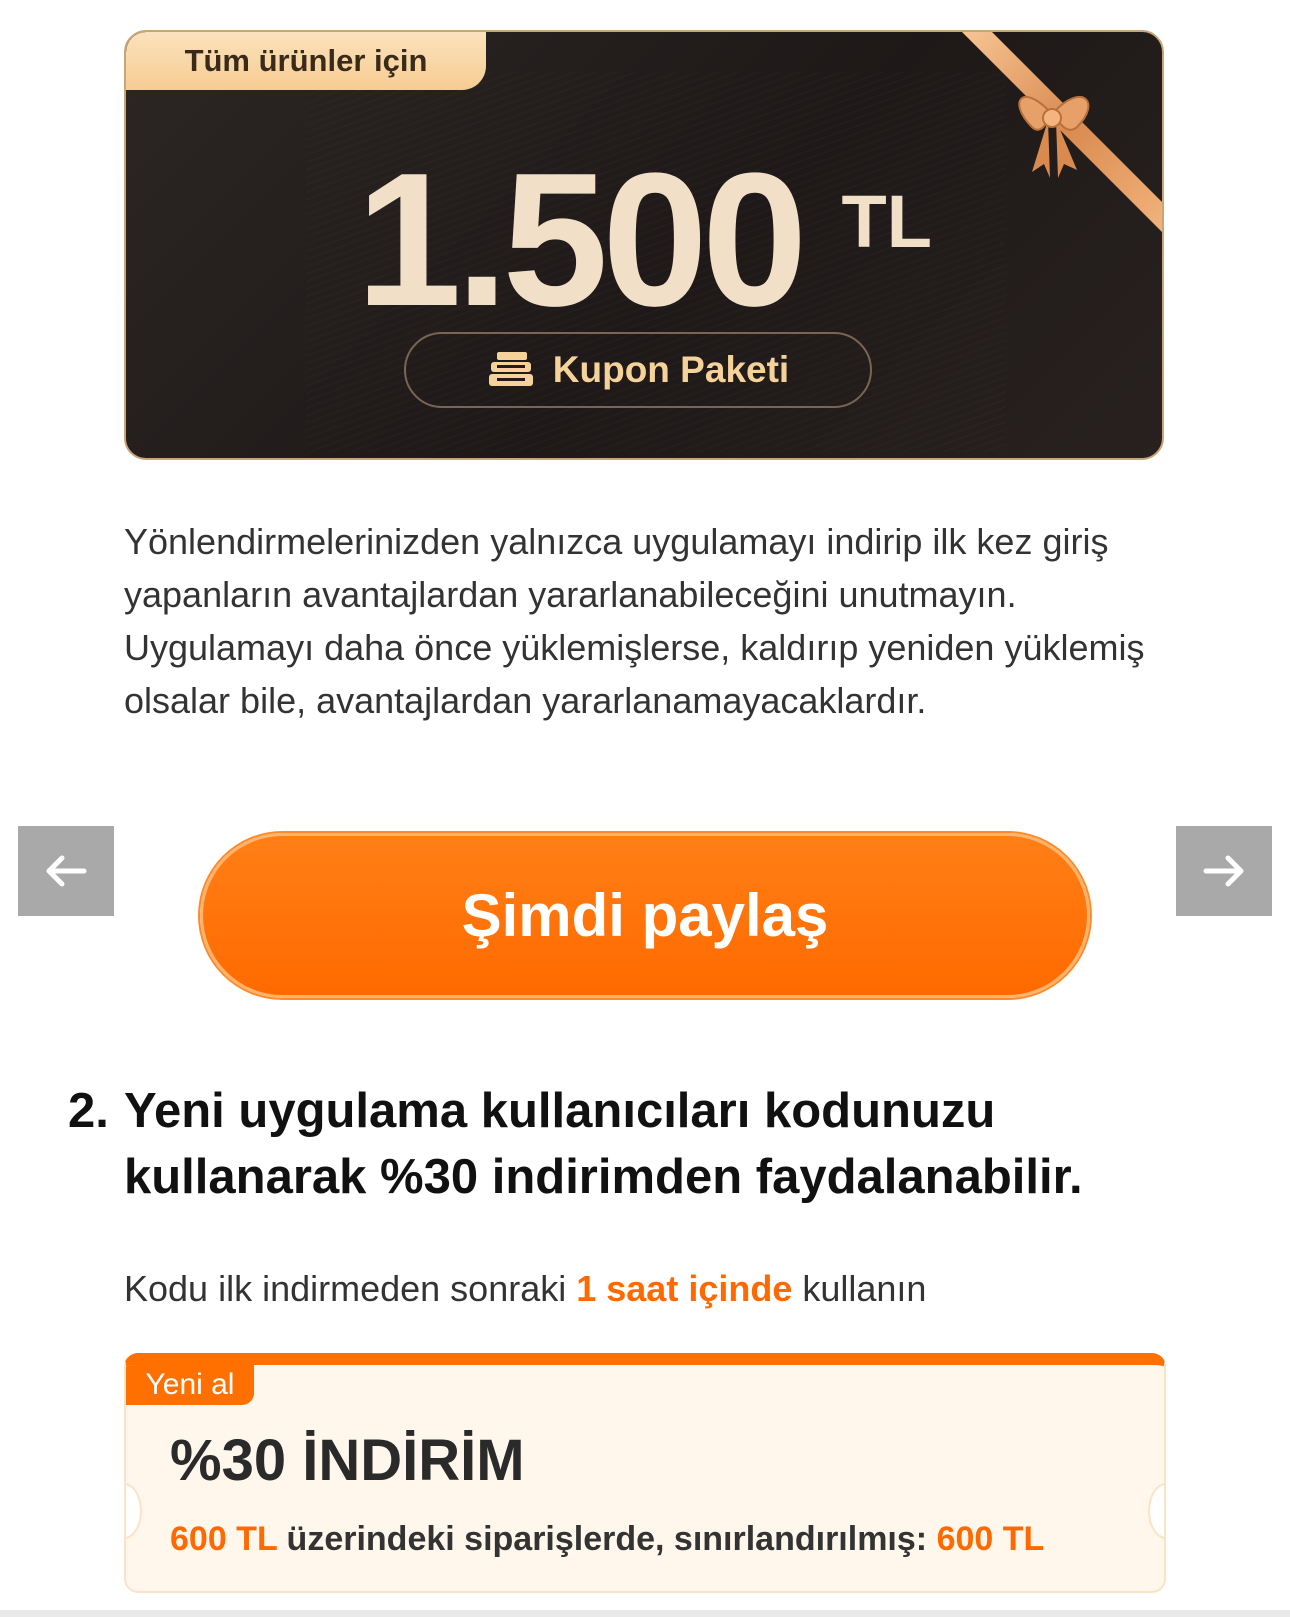  I want to click on pack-scope-tag: Tüm ürünler için, so click(306, 61).